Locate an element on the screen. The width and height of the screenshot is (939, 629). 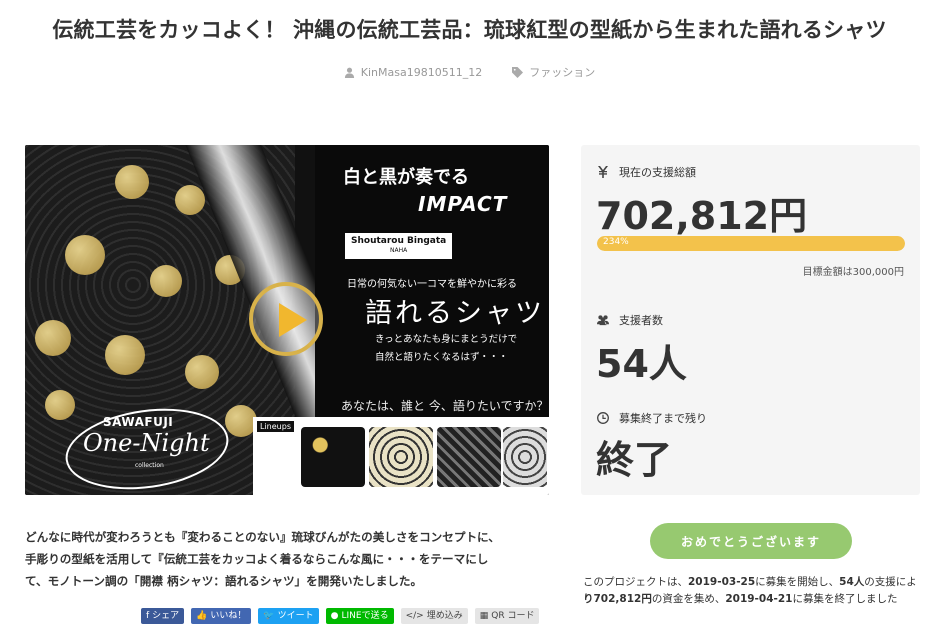
funded-value: 702,812円 is located at coordinates (702, 216).